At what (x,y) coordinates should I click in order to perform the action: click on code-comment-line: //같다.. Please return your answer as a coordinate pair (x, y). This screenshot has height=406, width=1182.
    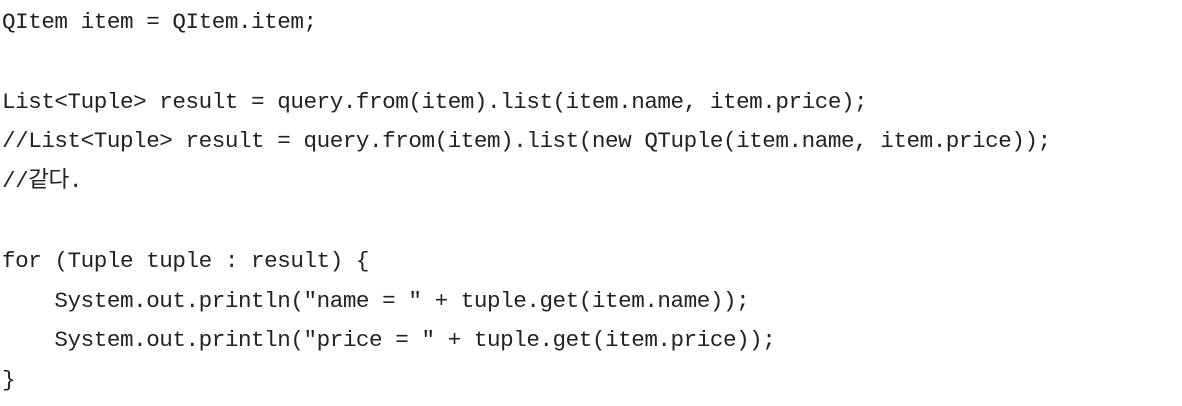
    Looking at the image, I should click on (42, 181).